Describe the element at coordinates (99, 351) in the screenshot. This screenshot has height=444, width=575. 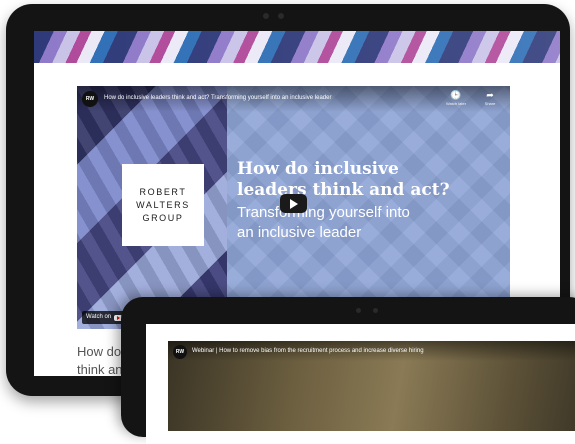
I see `article-line: How do` at that location.